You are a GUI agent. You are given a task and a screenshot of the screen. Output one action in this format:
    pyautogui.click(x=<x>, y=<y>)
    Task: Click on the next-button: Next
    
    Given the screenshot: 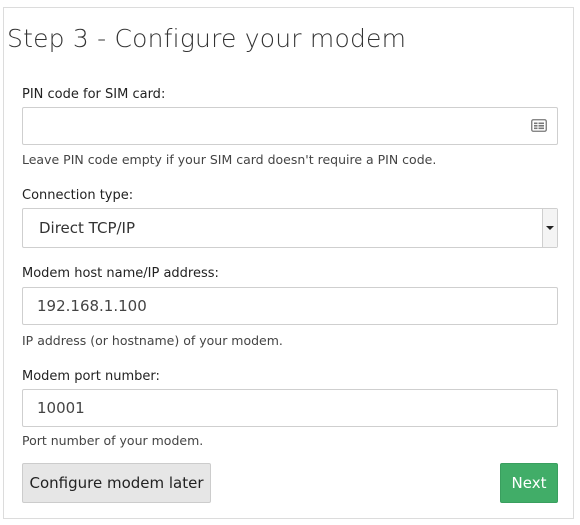 What is the action you would take?
    pyautogui.click(x=529, y=483)
    